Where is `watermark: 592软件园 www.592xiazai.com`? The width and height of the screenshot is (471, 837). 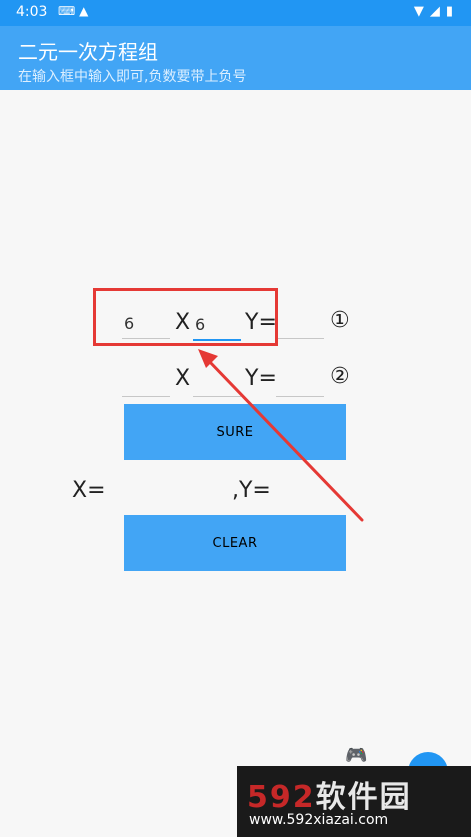
watermark: 592软件园 www.592xiazai.com is located at coordinates (354, 801).